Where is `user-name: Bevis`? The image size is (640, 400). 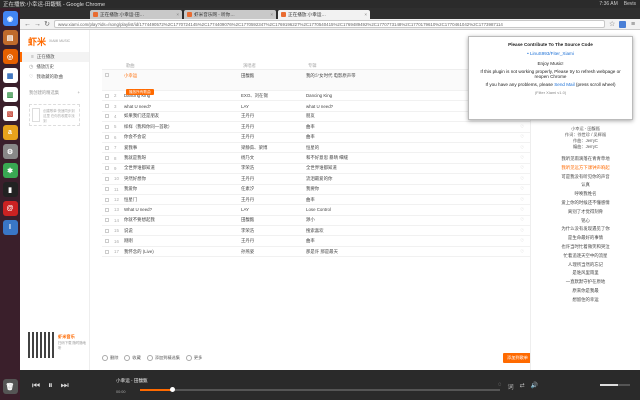 user-name: Bevis is located at coordinates (630, 4).